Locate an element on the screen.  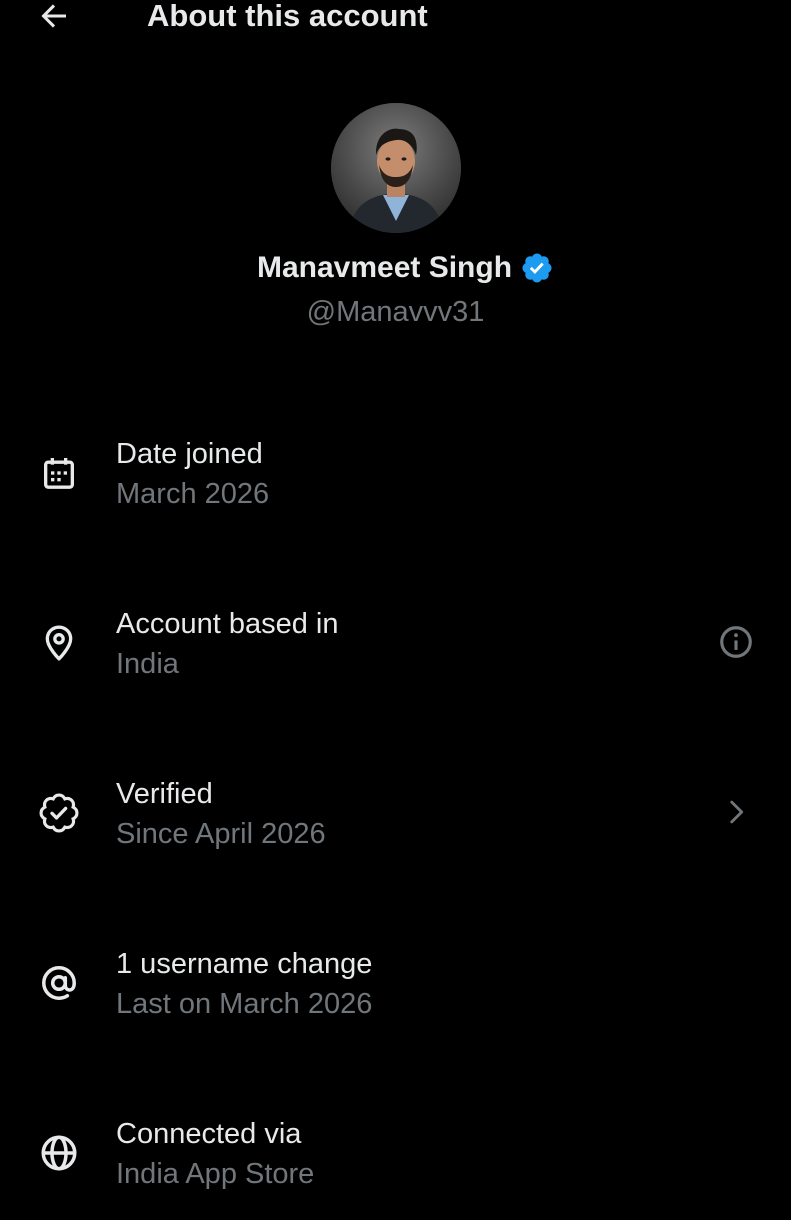
info-row-account-based-in: Account based in India is located at coordinates (395, 655).